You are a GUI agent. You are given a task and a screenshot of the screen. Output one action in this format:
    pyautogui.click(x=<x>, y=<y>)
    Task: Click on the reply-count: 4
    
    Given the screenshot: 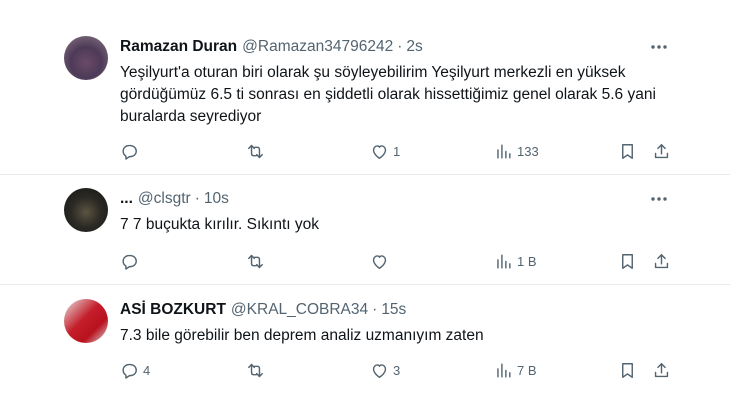 What is the action you would take?
    pyautogui.click(x=147, y=370)
    